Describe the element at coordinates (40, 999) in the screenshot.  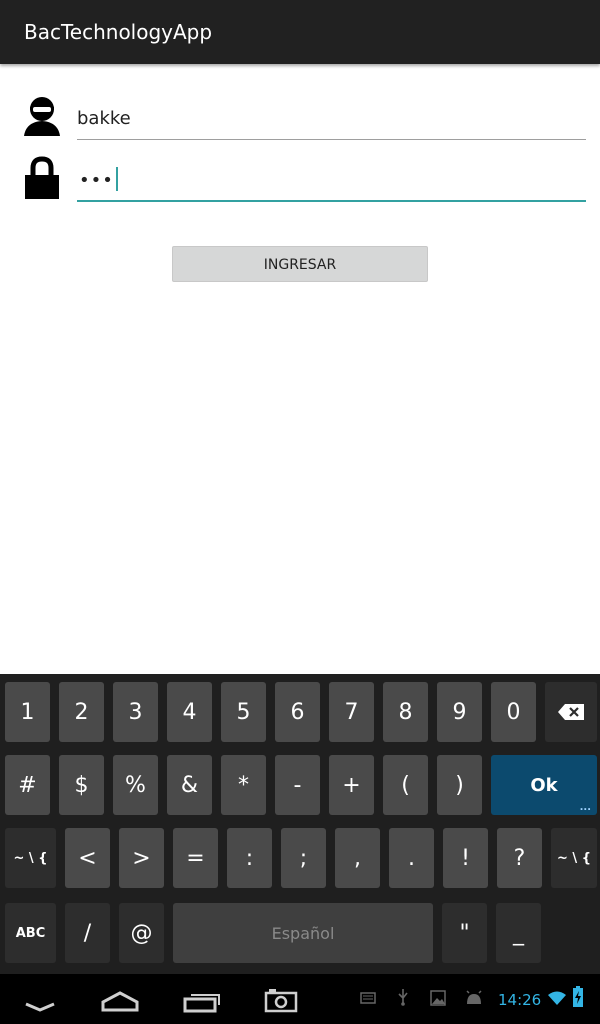
I see `back-icon` at that location.